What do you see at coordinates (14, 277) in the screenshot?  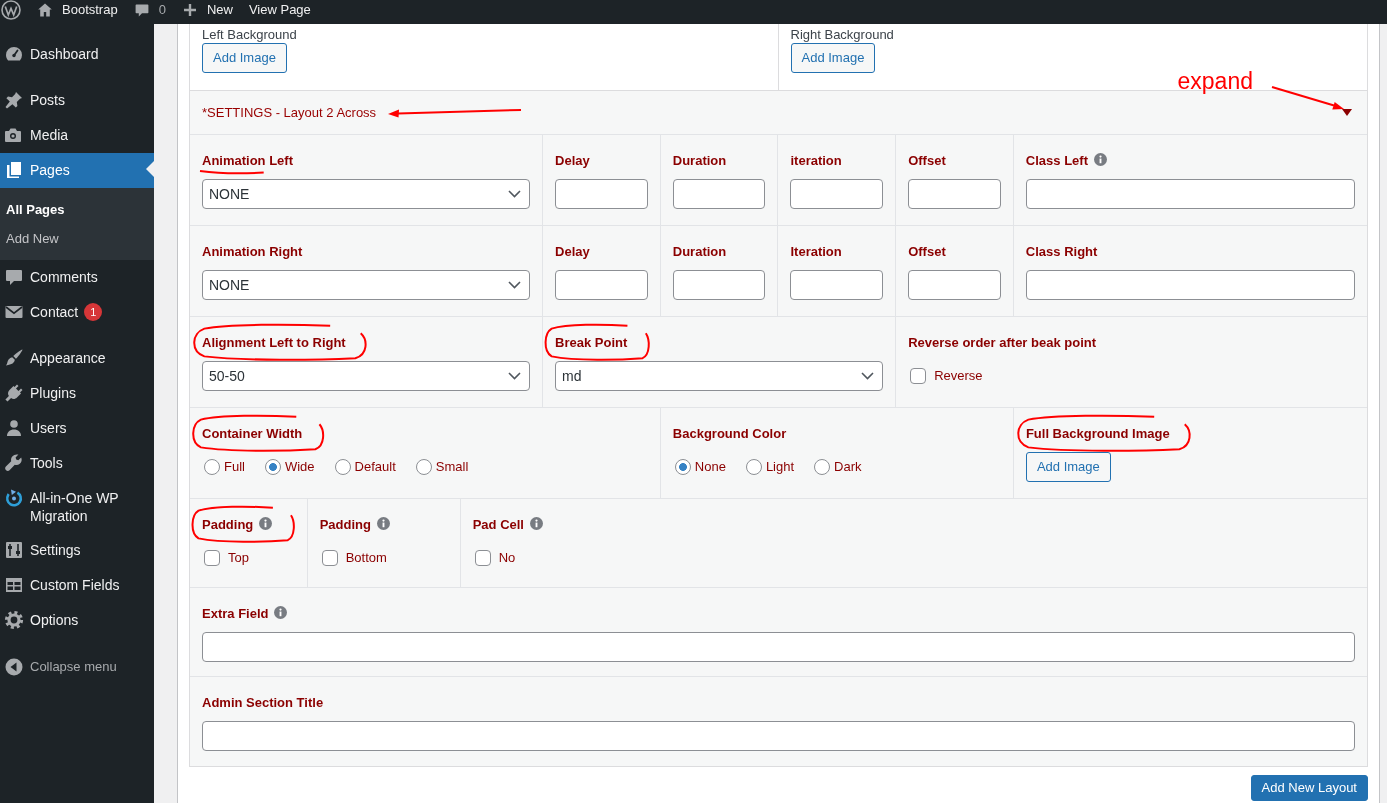 I see `speech-bubble-icon` at bounding box center [14, 277].